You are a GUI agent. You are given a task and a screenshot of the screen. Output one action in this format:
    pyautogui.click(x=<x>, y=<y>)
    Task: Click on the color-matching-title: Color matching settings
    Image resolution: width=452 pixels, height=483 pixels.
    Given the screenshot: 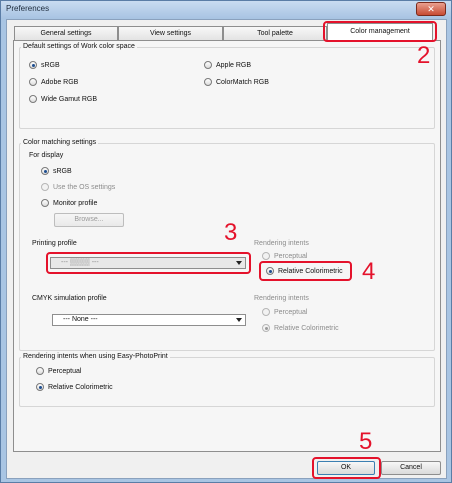 What is the action you would take?
    pyautogui.click(x=60, y=142)
    